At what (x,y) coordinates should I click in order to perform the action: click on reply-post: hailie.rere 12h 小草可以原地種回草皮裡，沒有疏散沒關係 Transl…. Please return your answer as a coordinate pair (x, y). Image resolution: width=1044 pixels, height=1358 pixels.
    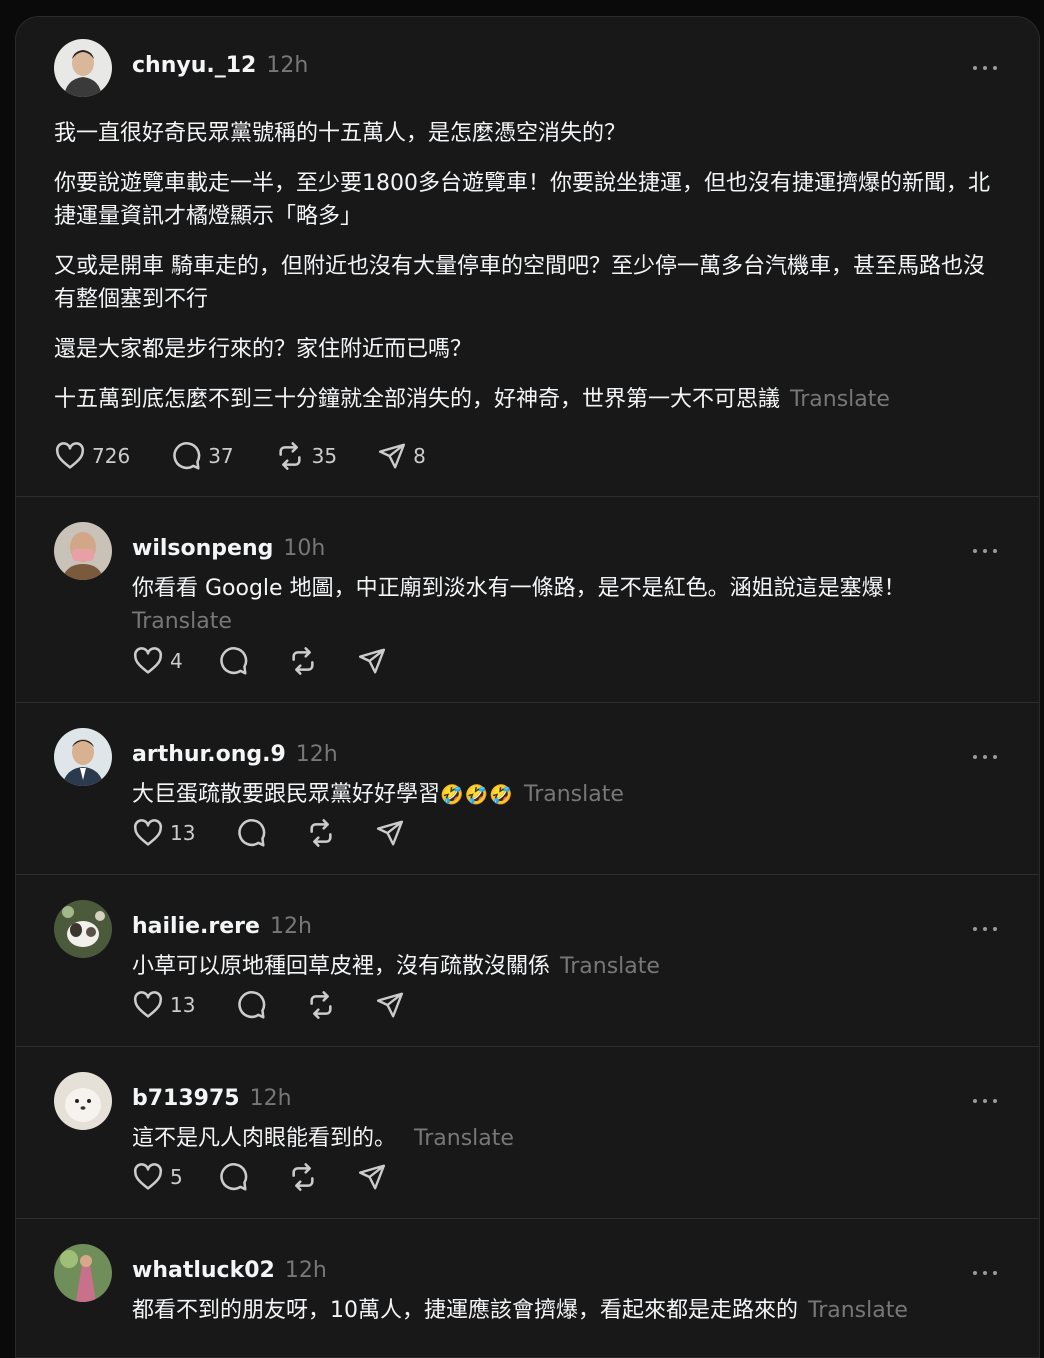
    Looking at the image, I should click on (527, 960).